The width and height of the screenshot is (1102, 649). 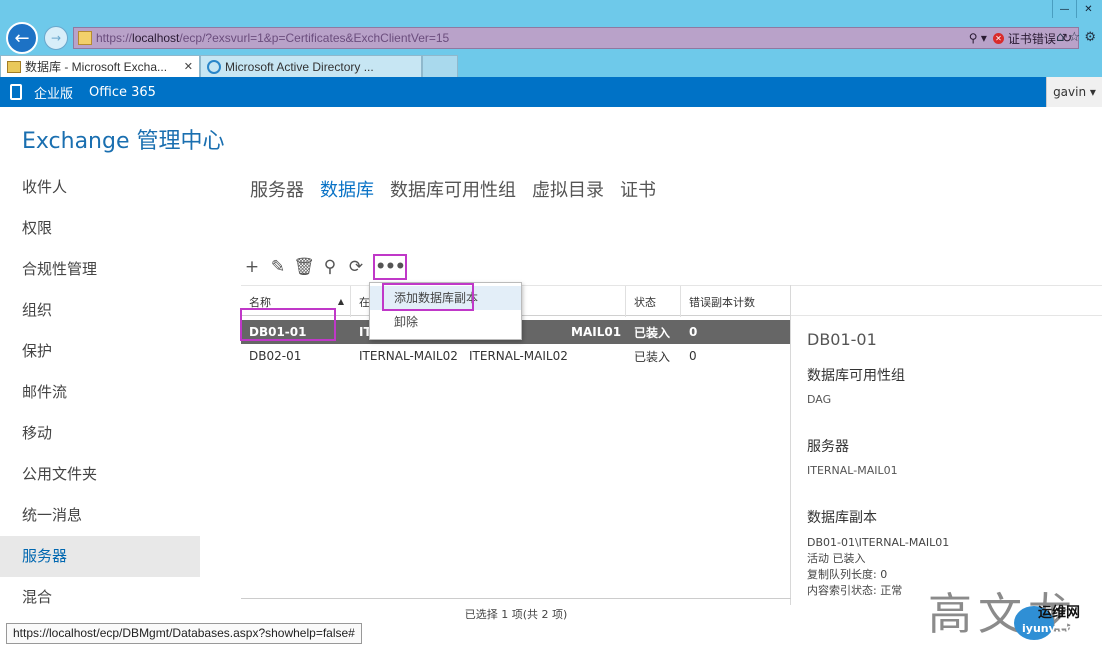 I want to click on more-options-button: •••, so click(x=390, y=267).